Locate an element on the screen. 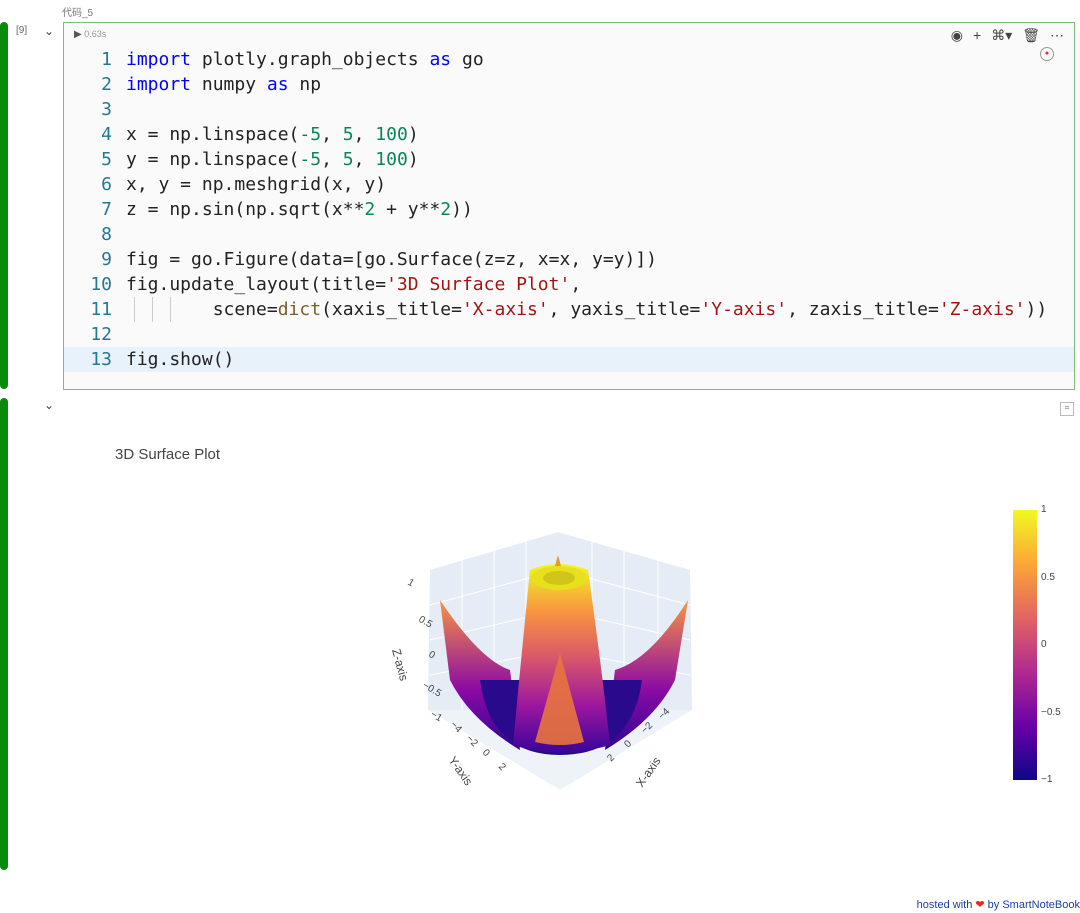 Image resolution: width=1080 pixels, height=913 pixels. line-number: 7 is located at coordinates (106, 209).